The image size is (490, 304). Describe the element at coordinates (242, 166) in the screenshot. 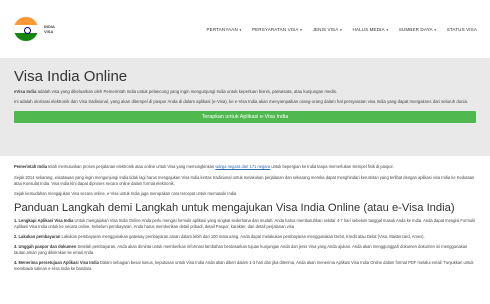

I see `countries-link: warga negara dari 171 negara` at that location.